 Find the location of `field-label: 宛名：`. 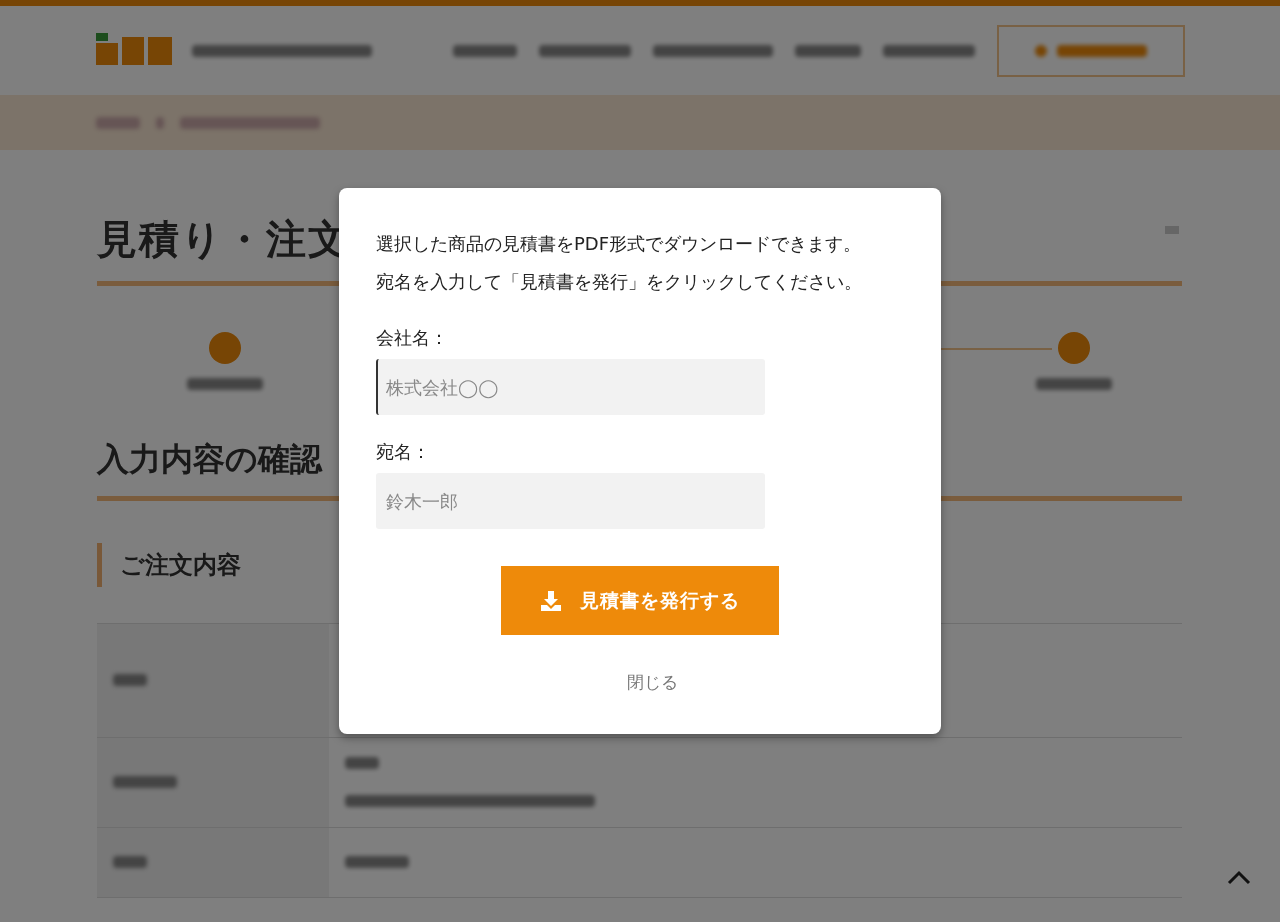

field-label: 宛名： is located at coordinates (403, 452).